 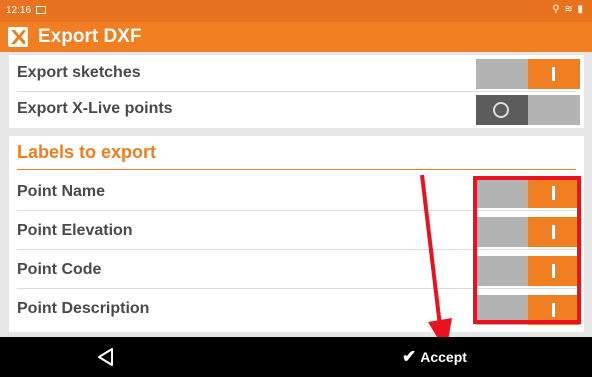 I want to click on accept-label: Accept, so click(x=443, y=357).